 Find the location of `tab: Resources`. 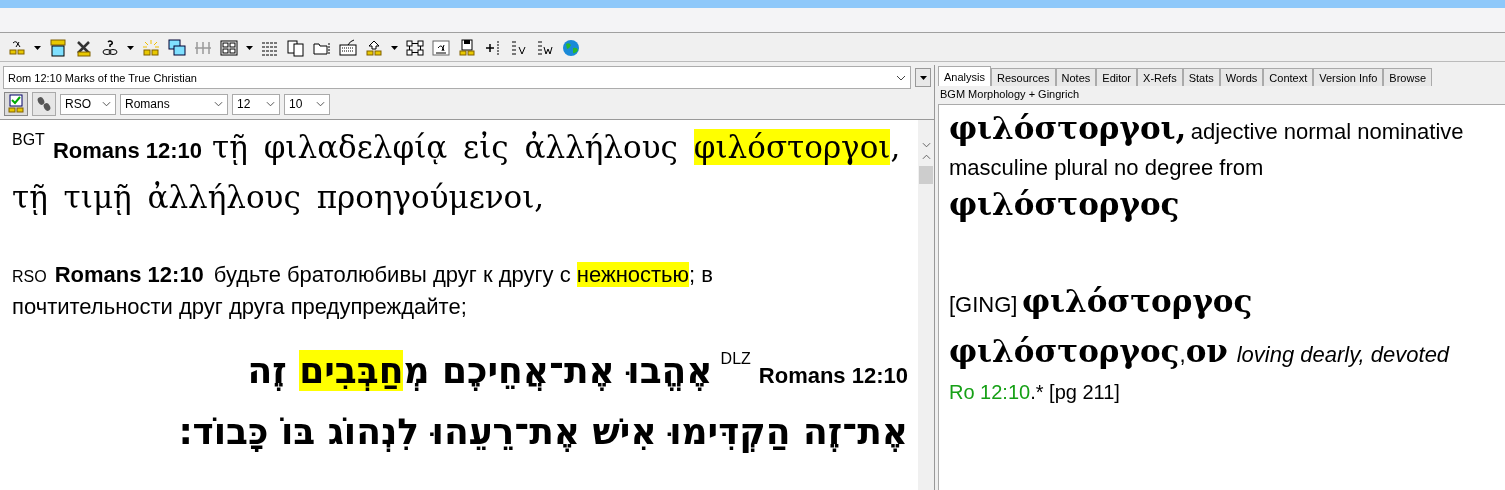

tab: Resources is located at coordinates (1023, 77).